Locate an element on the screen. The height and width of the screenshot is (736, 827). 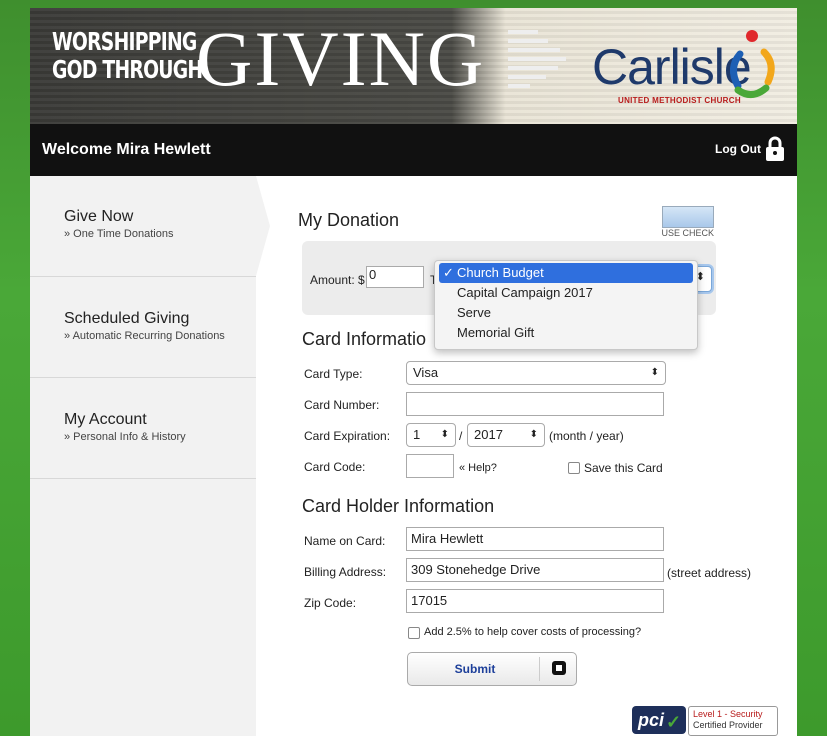
billing-address-input: 309 Stonehedge Drive is located at coordinates (535, 570).